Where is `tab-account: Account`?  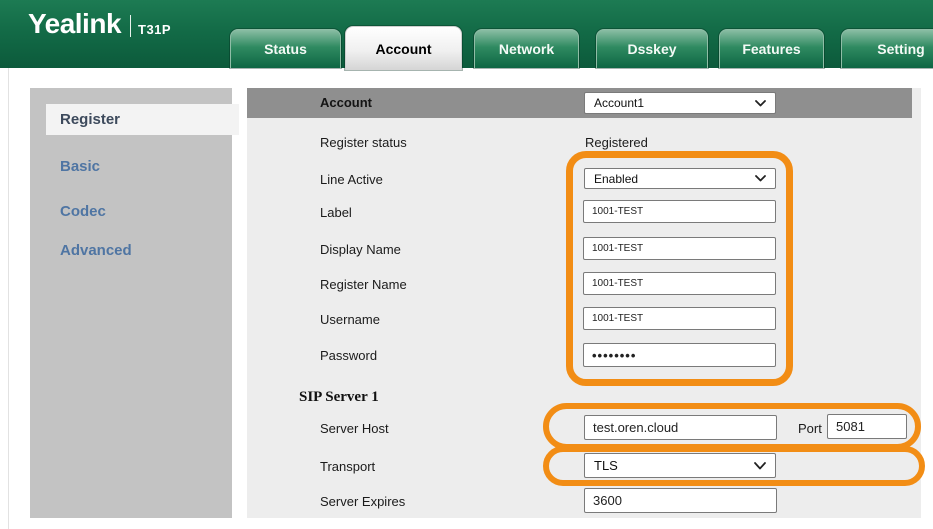 tab-account: Account is located at coordinates (403, 48).